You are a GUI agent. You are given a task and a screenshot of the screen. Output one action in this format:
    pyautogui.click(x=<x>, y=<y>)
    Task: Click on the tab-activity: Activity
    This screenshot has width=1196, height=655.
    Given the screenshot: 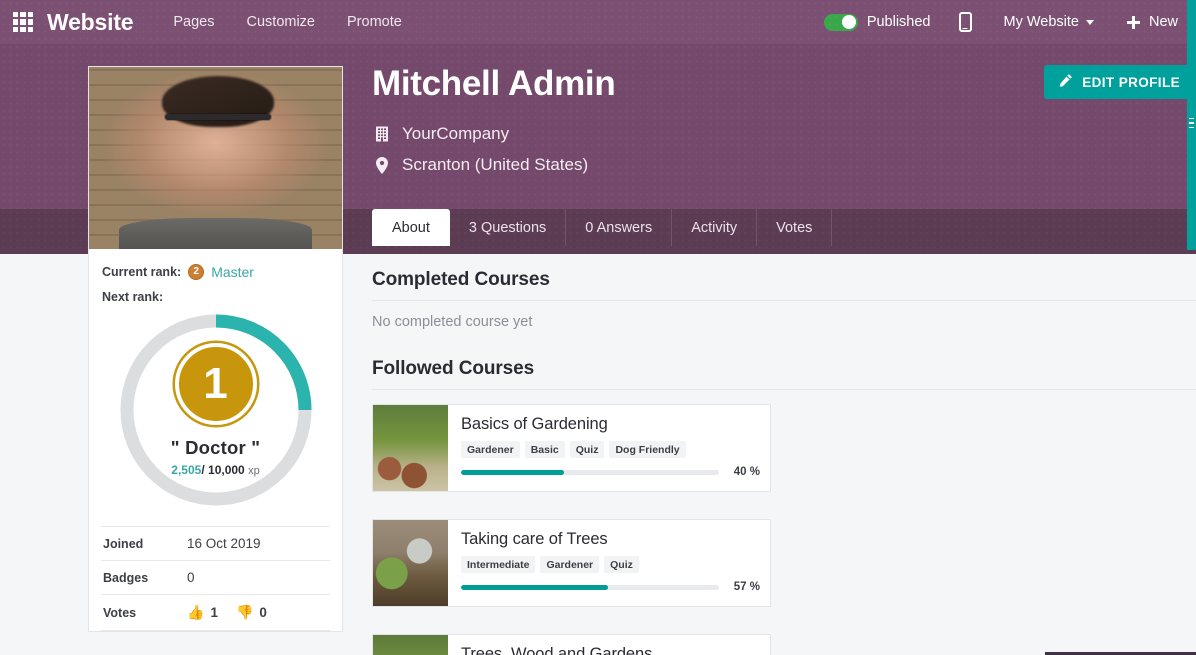 What is the action you would take?
    pyautogui.click(x=715, y=227)
    